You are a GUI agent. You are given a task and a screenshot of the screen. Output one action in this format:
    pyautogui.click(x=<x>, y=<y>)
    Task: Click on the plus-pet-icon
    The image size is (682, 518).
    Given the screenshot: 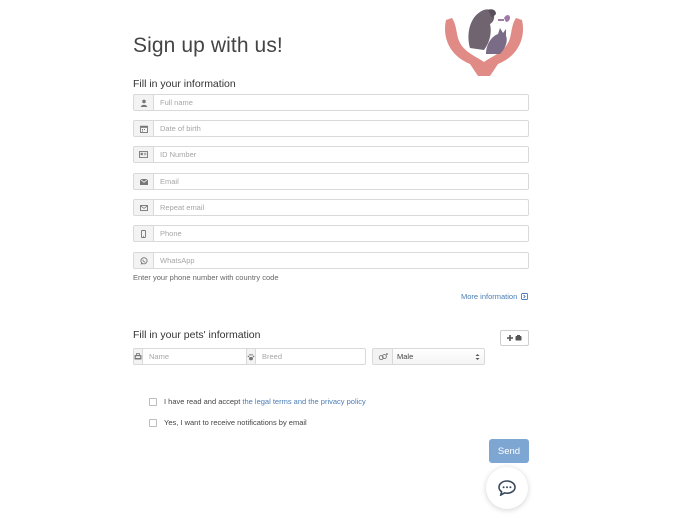 What is the action you would take?
    pyautogui.click(x=514, y=338)
    